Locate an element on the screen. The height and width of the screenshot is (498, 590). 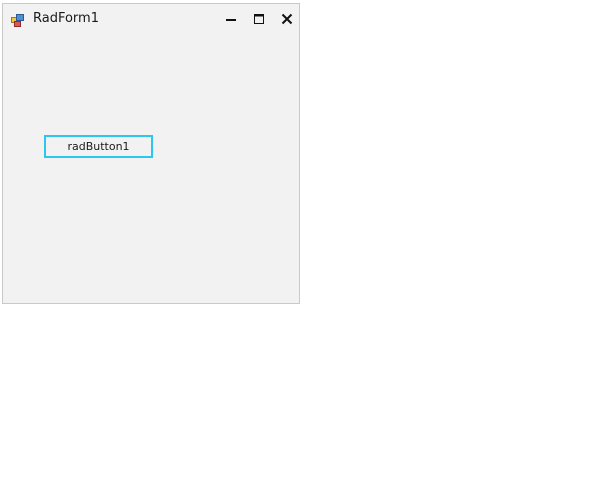
window-title: RadForm1 is located at coordinates (66, 18).